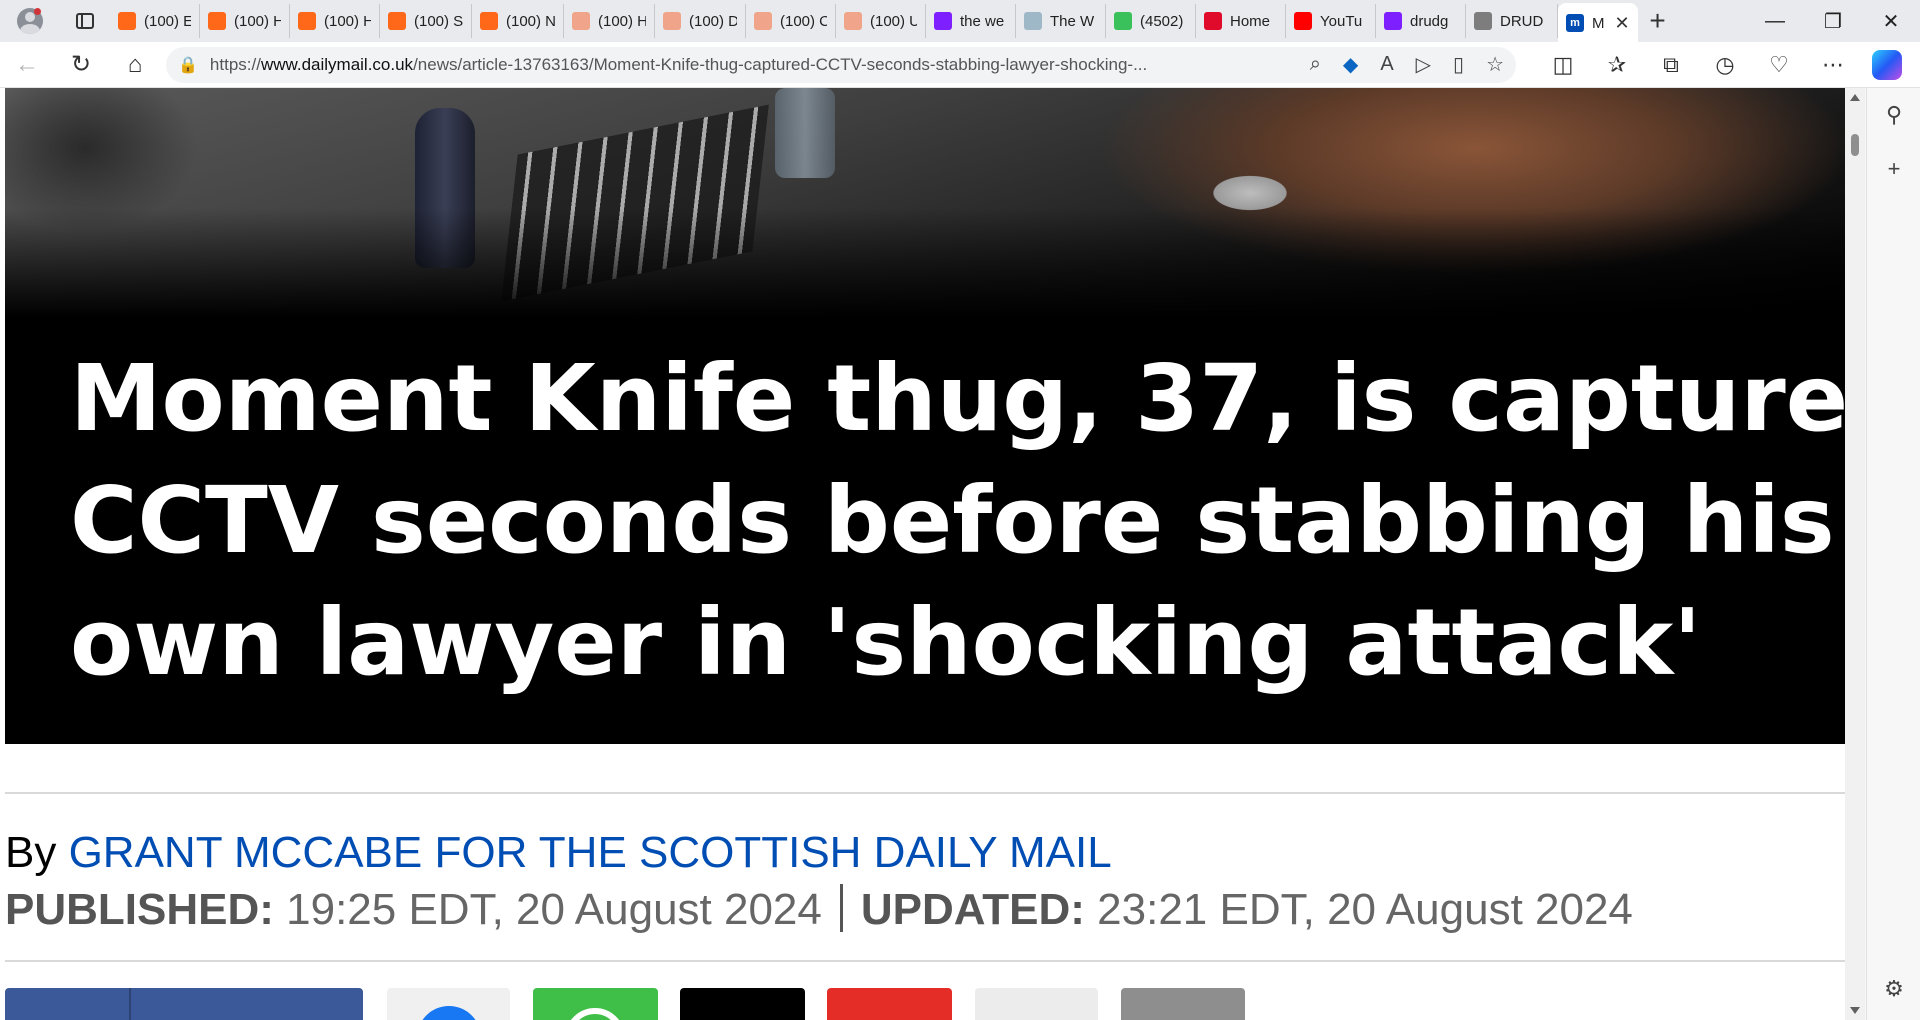 The image size is (1920, 1020). What do you see at coordinates (1512, 21) in the screenshot?
I see `tab: DRUD` at bounding box center [1512, 21].